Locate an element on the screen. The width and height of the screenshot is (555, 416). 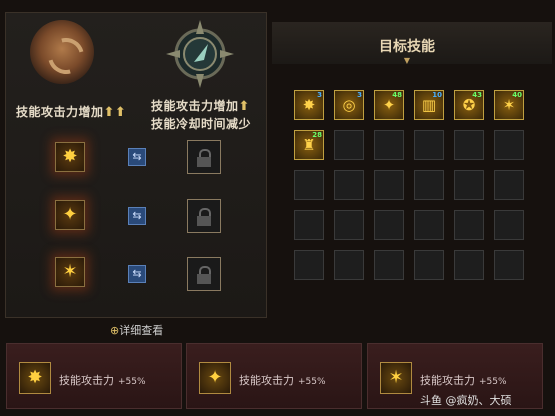
flame-emblem-icon is located at coordinates (62, 52).